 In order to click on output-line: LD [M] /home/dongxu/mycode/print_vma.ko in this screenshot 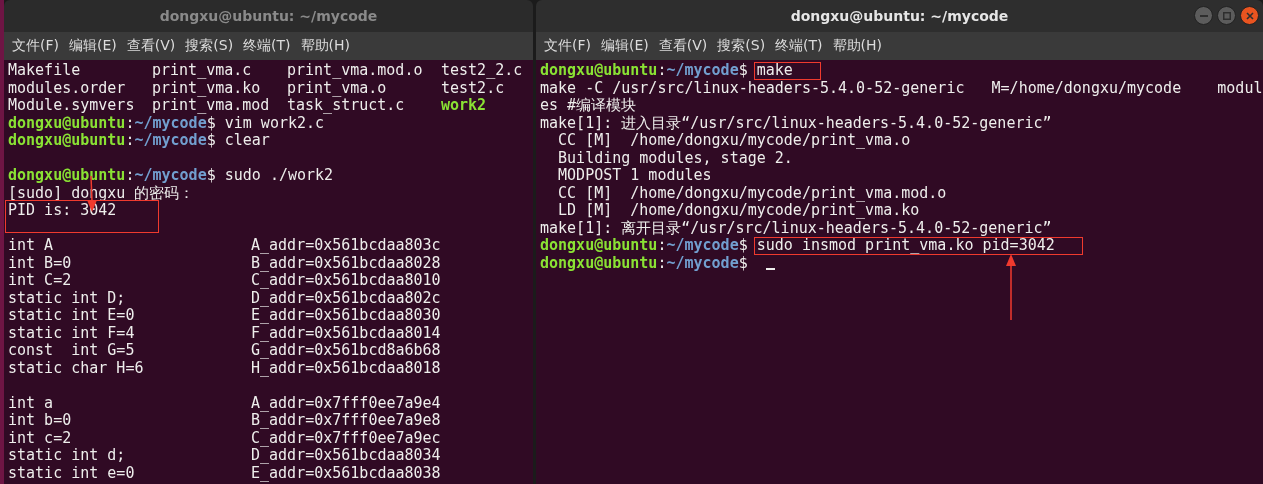, I will do `click(738, 211)`.